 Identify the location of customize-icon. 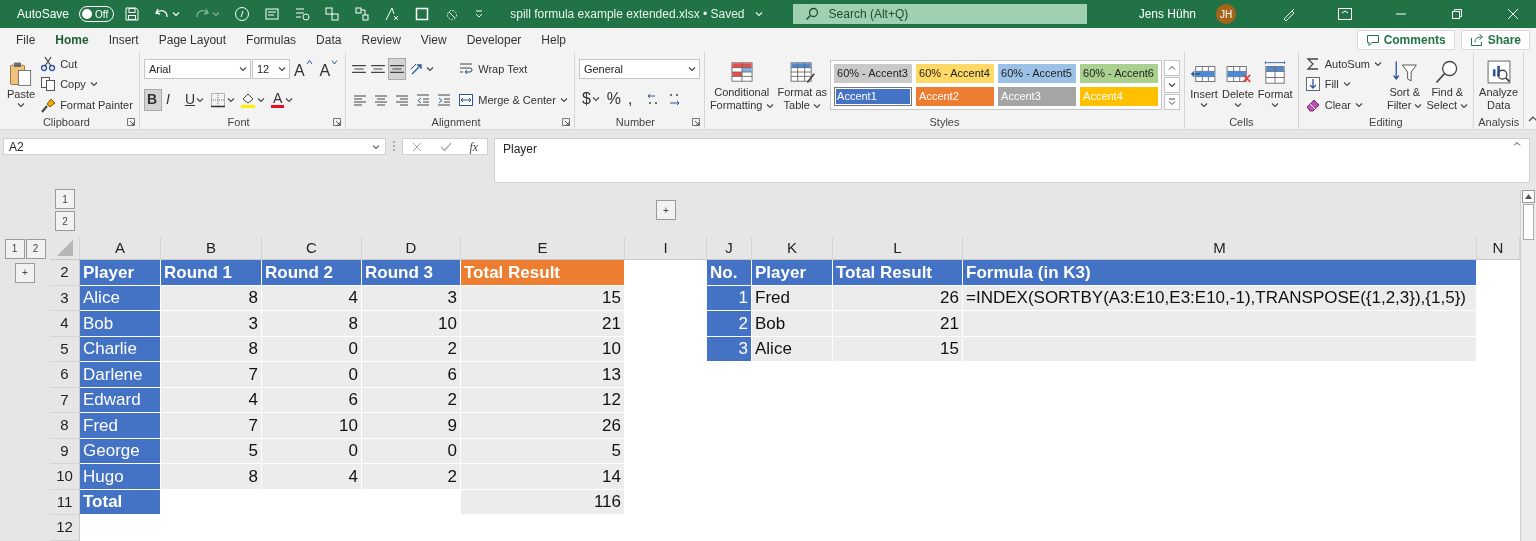
(479, 14).